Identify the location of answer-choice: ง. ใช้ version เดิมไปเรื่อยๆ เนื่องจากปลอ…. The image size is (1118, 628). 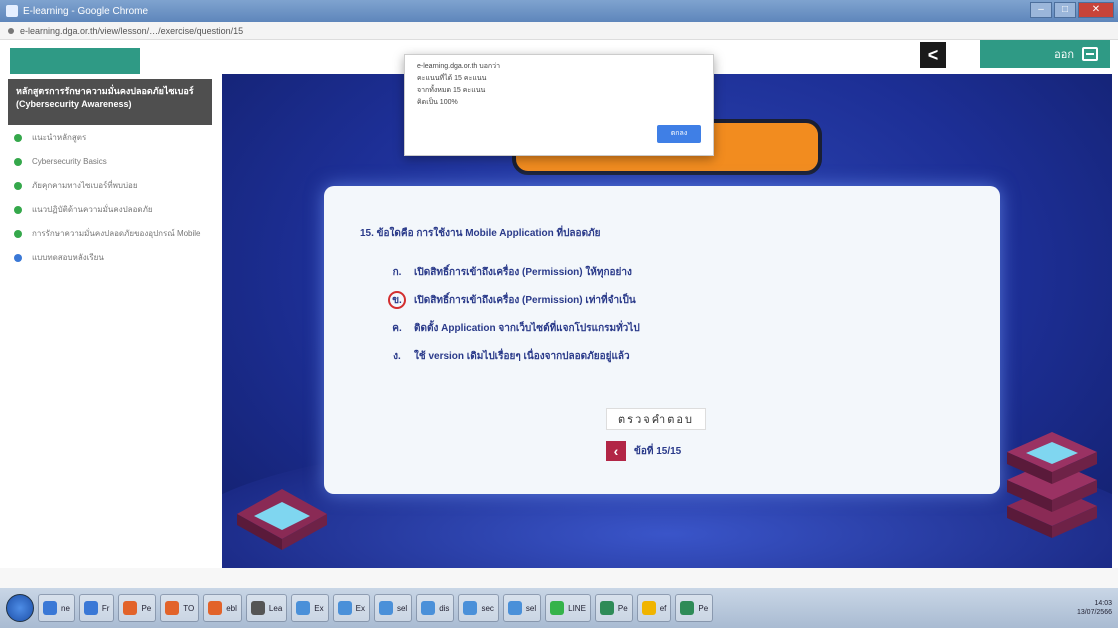
(514, 356).